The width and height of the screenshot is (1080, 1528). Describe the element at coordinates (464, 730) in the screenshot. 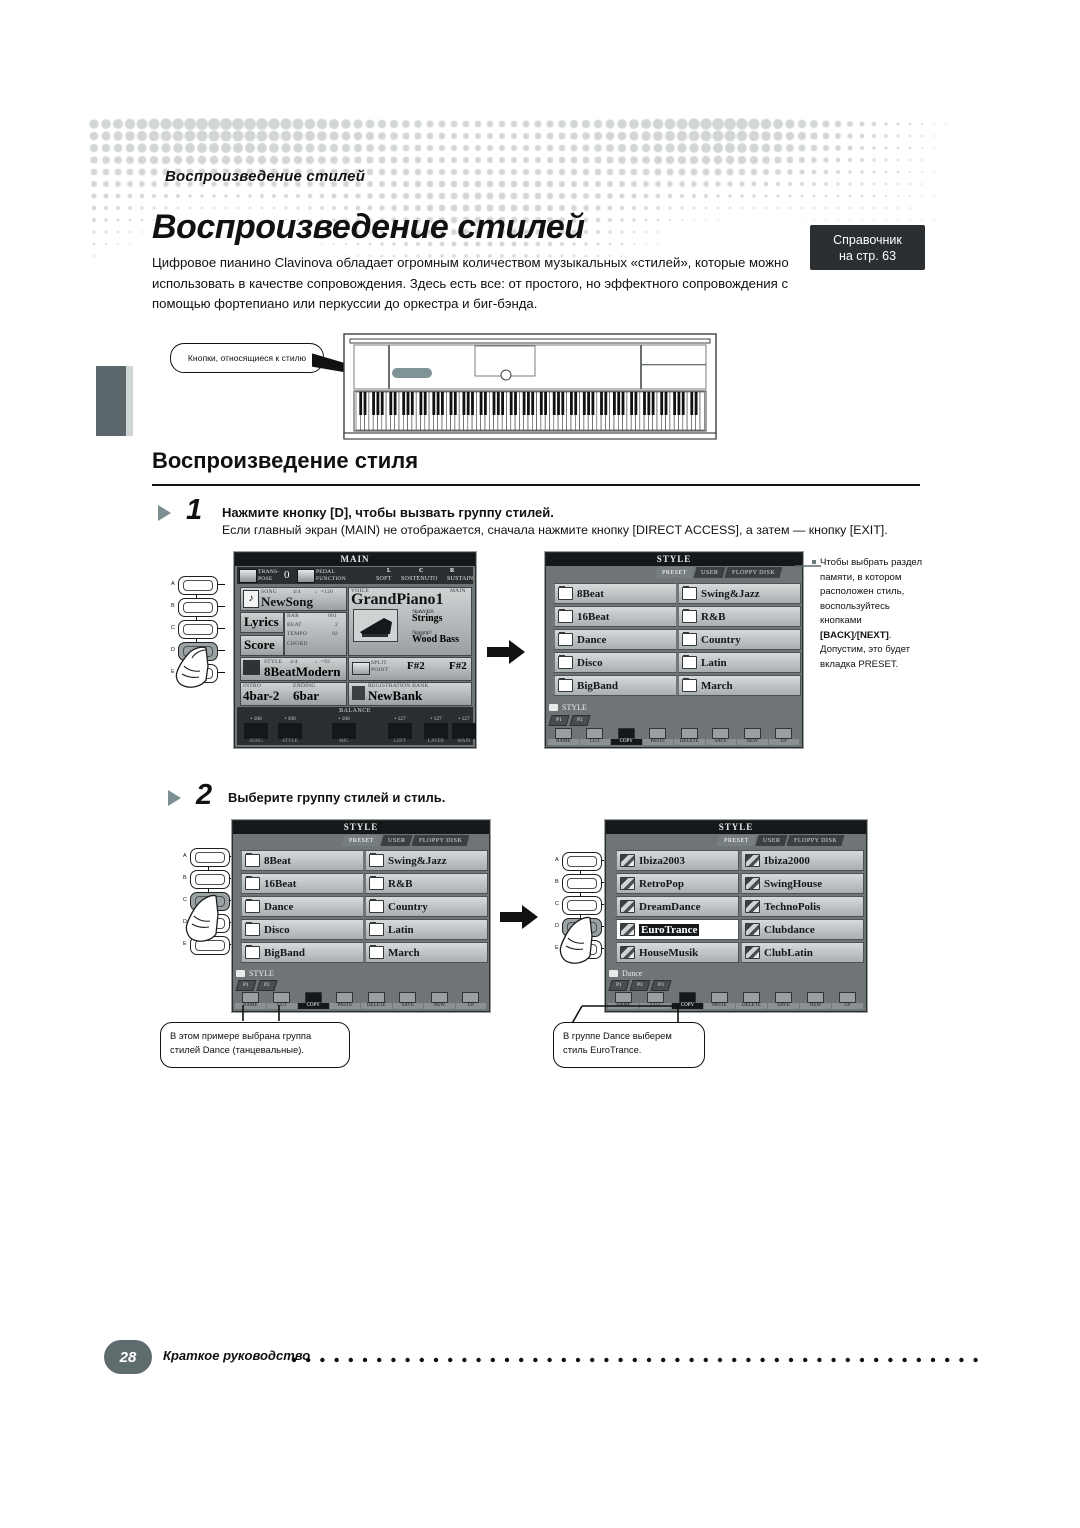

I see `balance-slider: • 127 MAIN` at that location.